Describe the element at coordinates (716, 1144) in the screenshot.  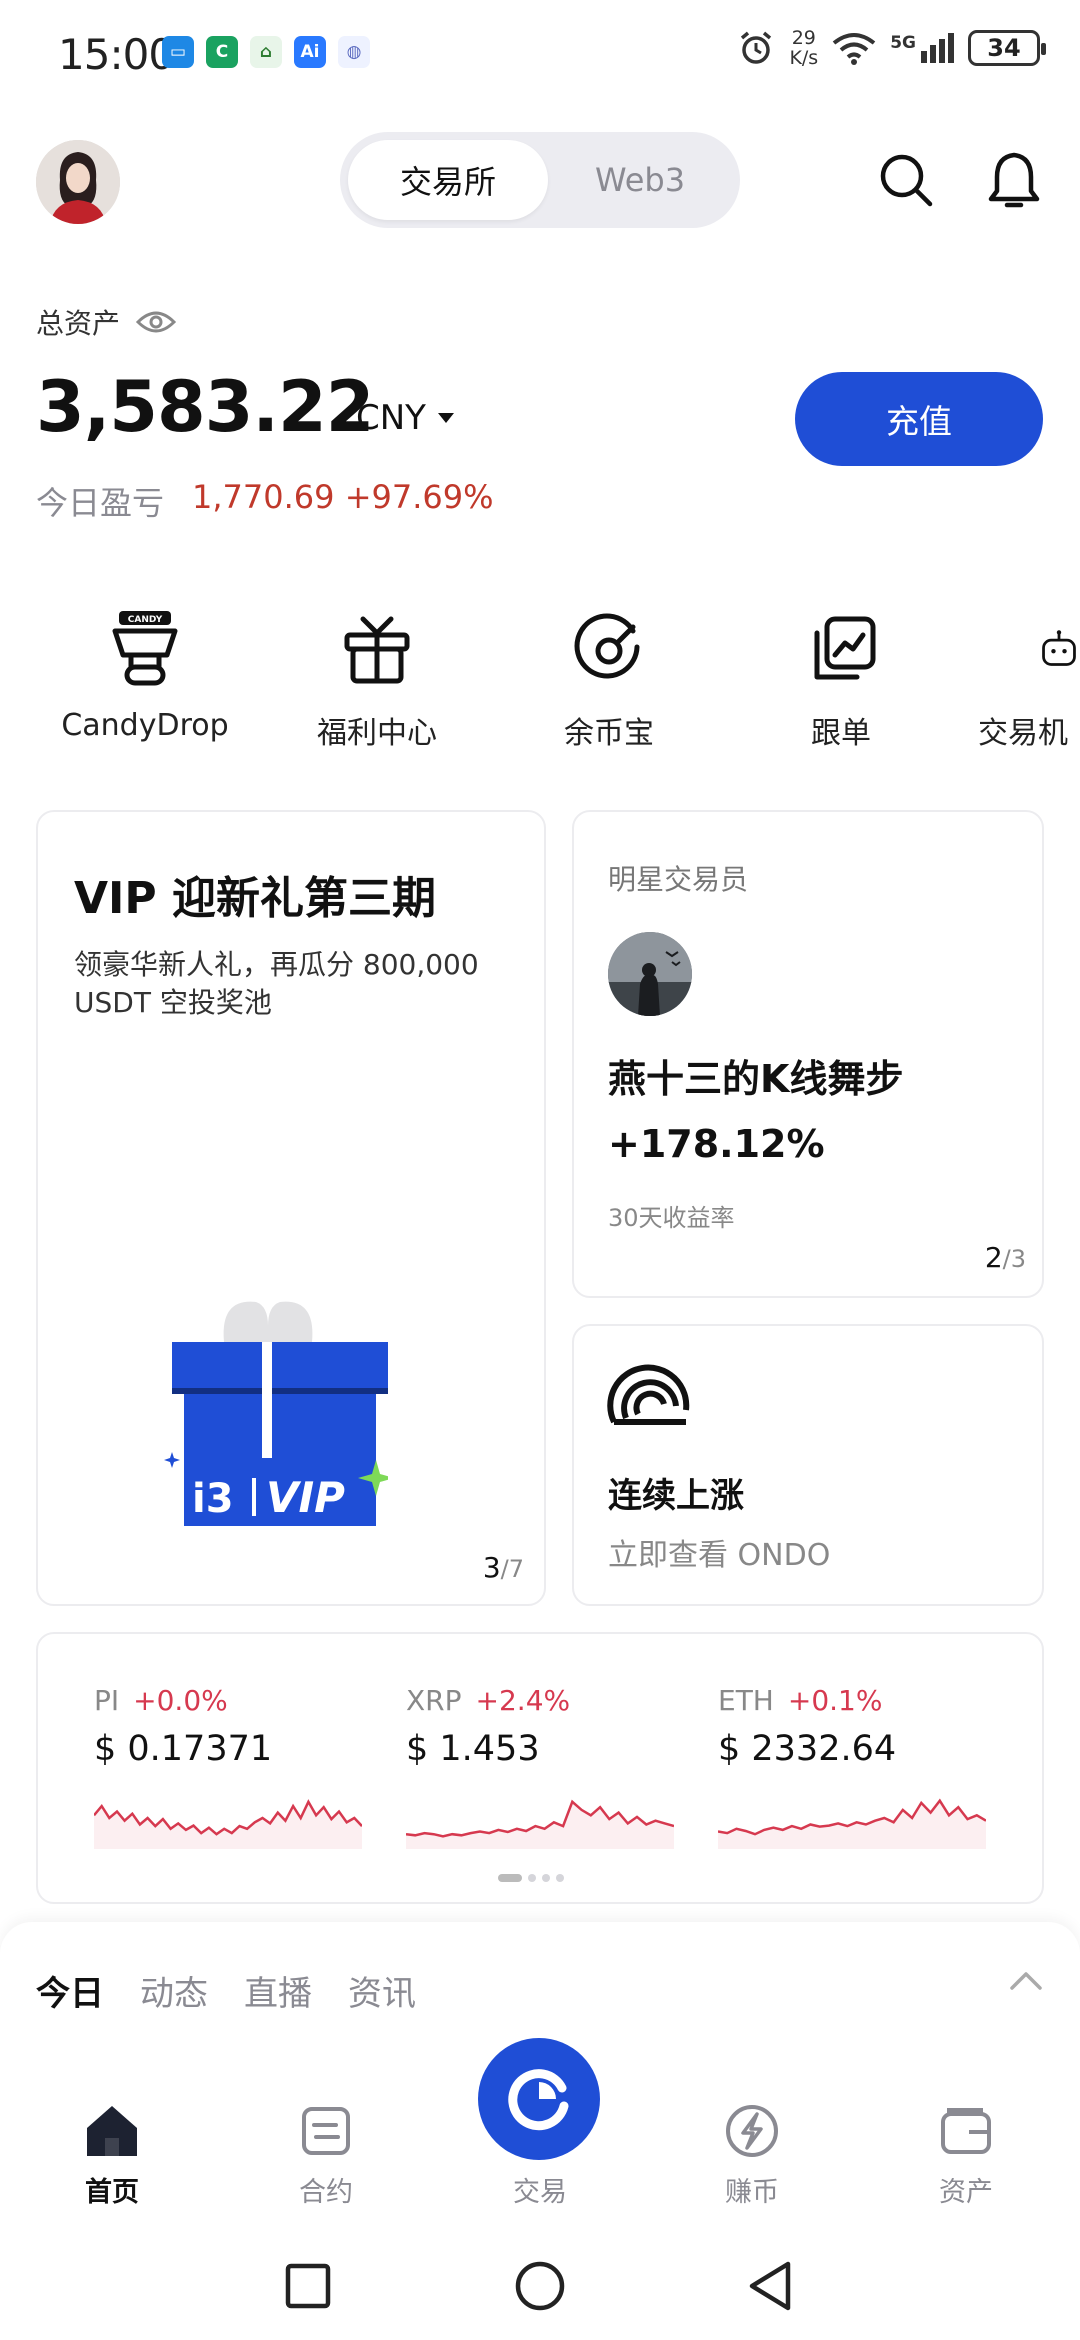
I see `trader-return: +178.12%` at that location.